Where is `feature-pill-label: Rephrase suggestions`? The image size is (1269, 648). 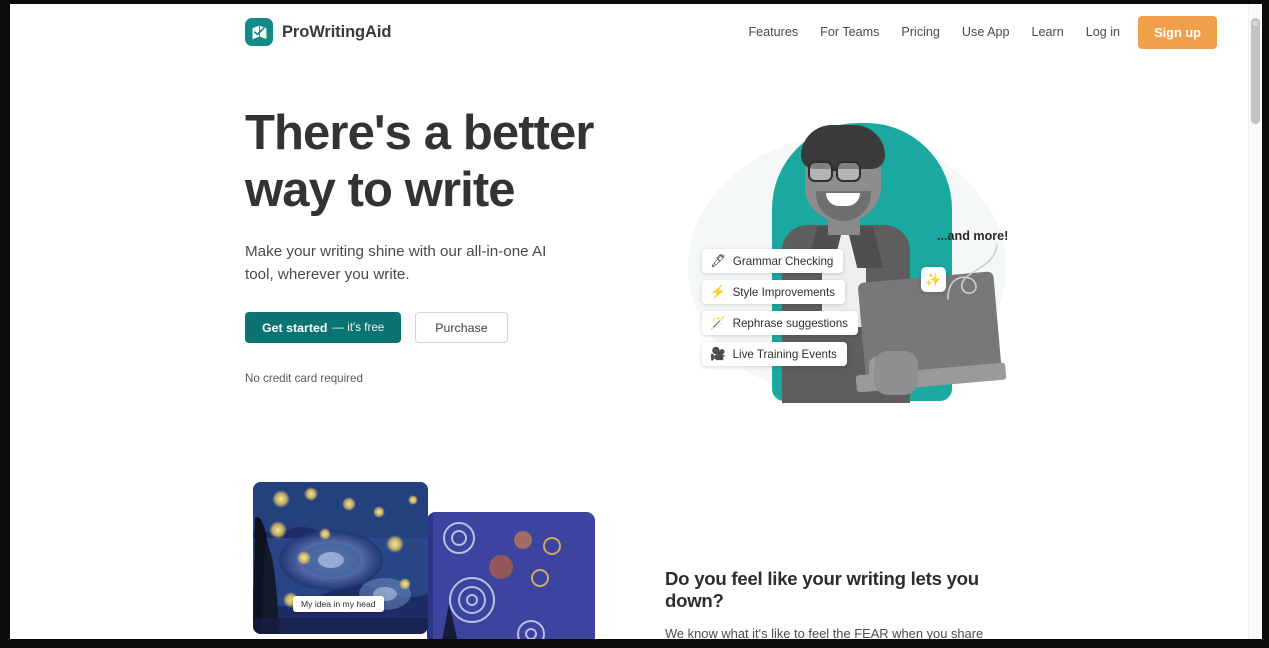
feature-pill-label: Rephrase suggestions is located at coordinates (790, 323).